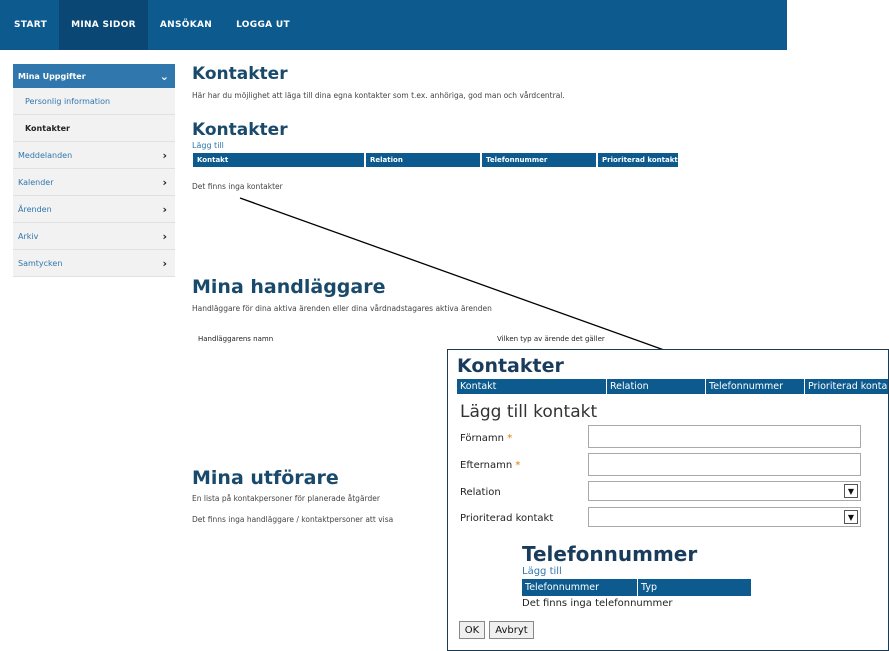 The image size is (889, 651). Describe the element at coordinates (289, 287) in the screenshot. I see `handlers-heading: Mina handläggare` at that location.